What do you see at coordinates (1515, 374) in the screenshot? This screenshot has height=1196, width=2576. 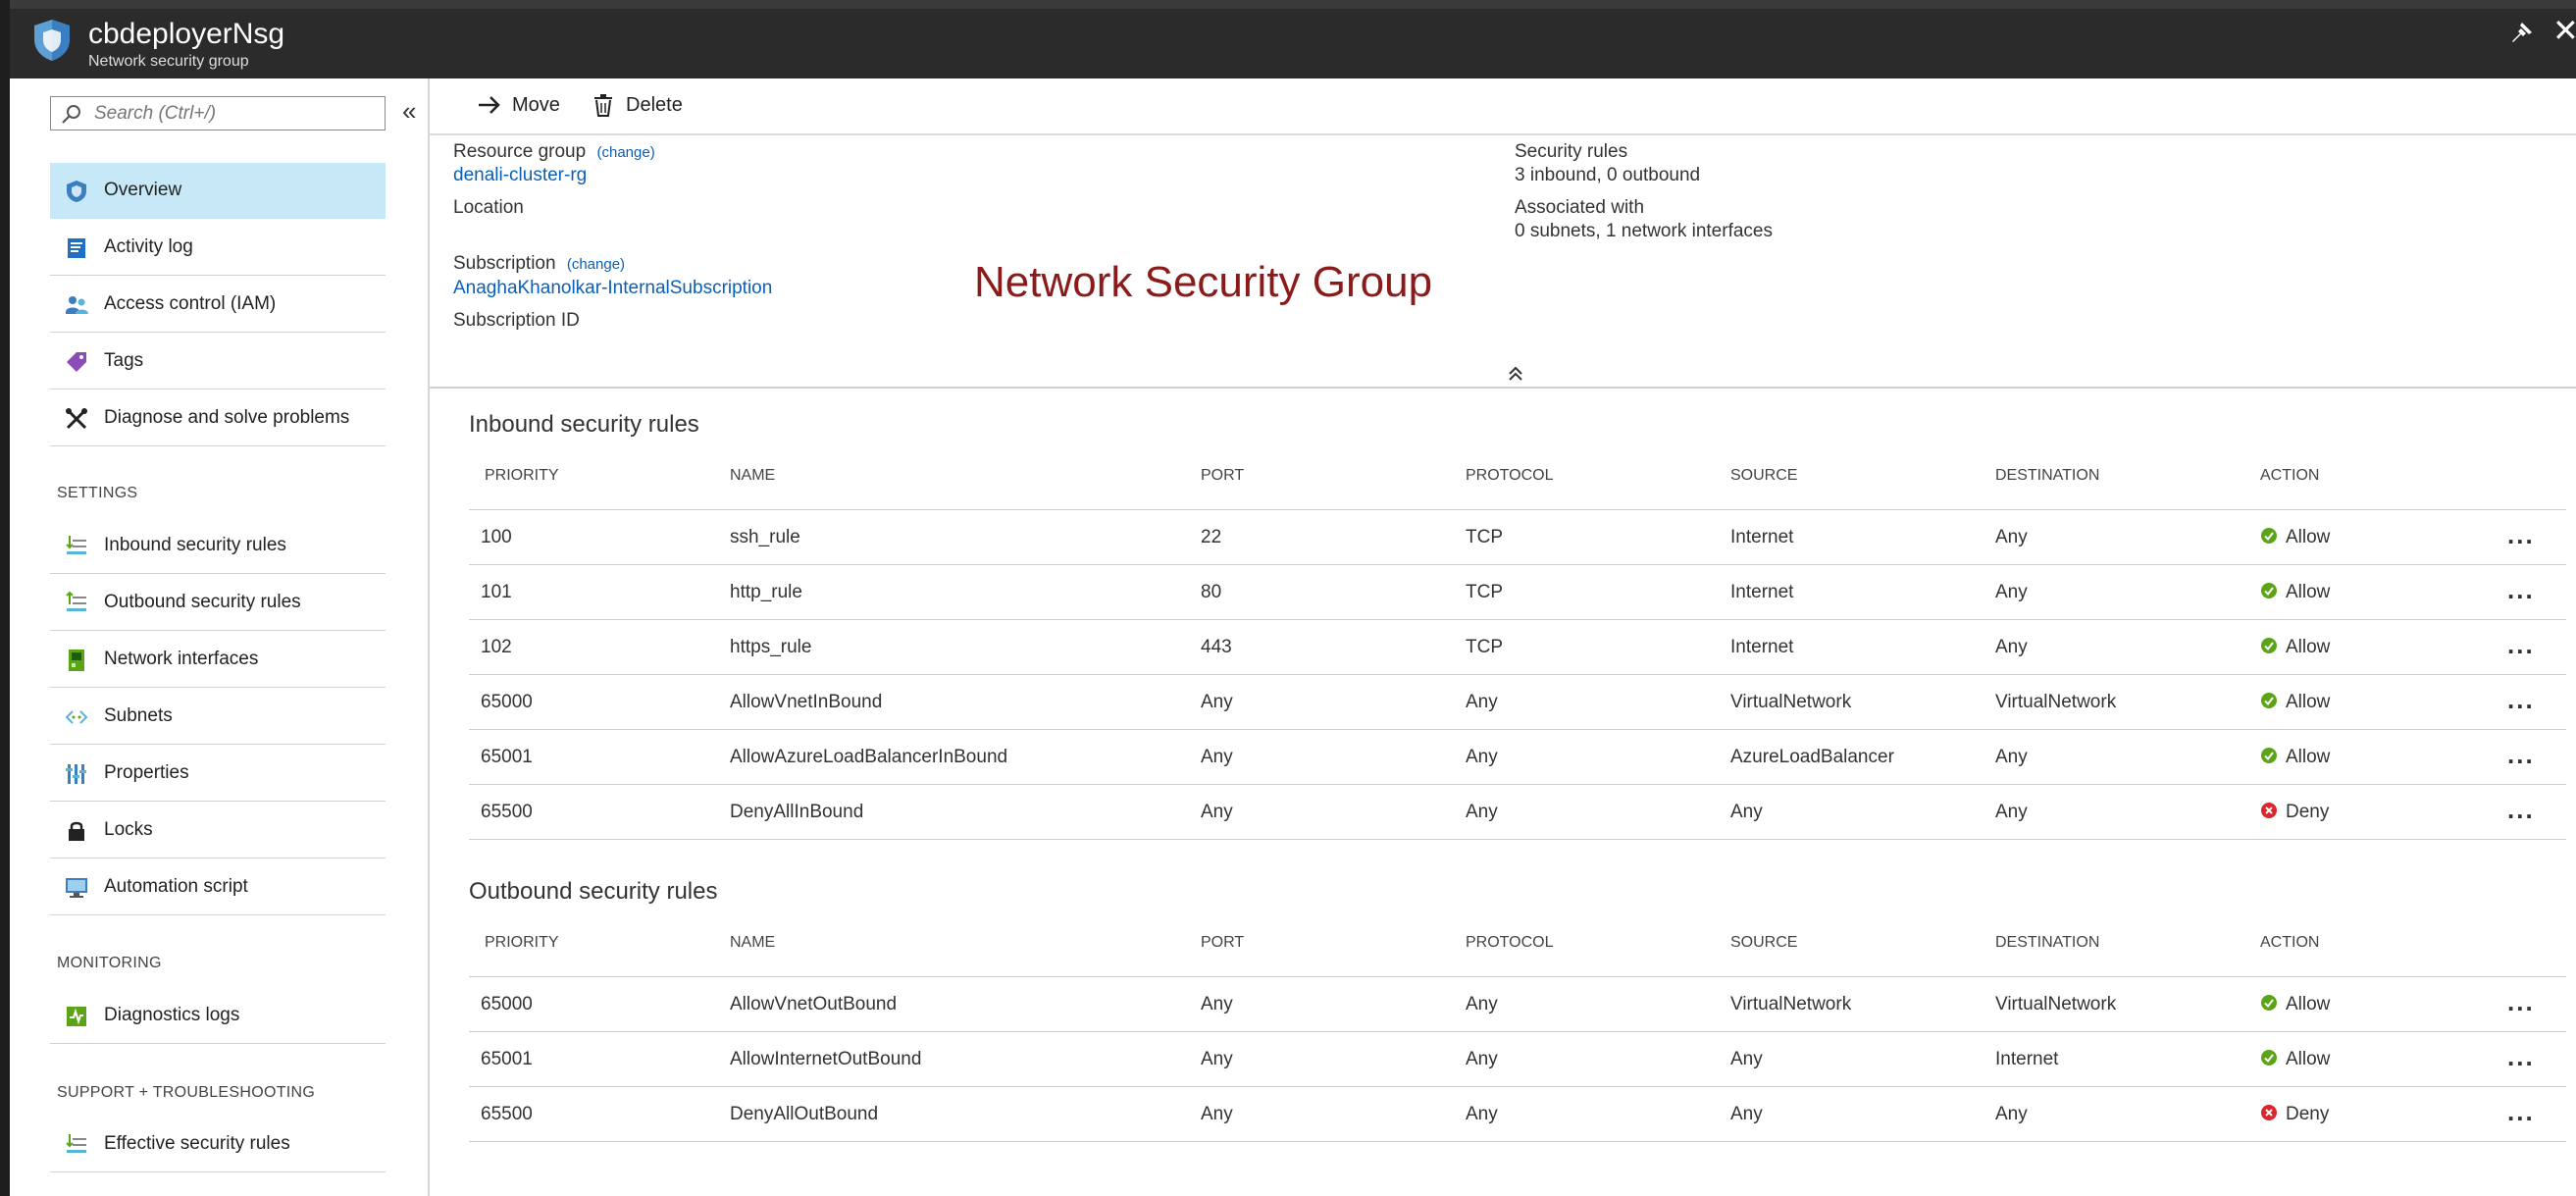 I see `collapse-essentials-icon` at bounding box center [1515, 374].